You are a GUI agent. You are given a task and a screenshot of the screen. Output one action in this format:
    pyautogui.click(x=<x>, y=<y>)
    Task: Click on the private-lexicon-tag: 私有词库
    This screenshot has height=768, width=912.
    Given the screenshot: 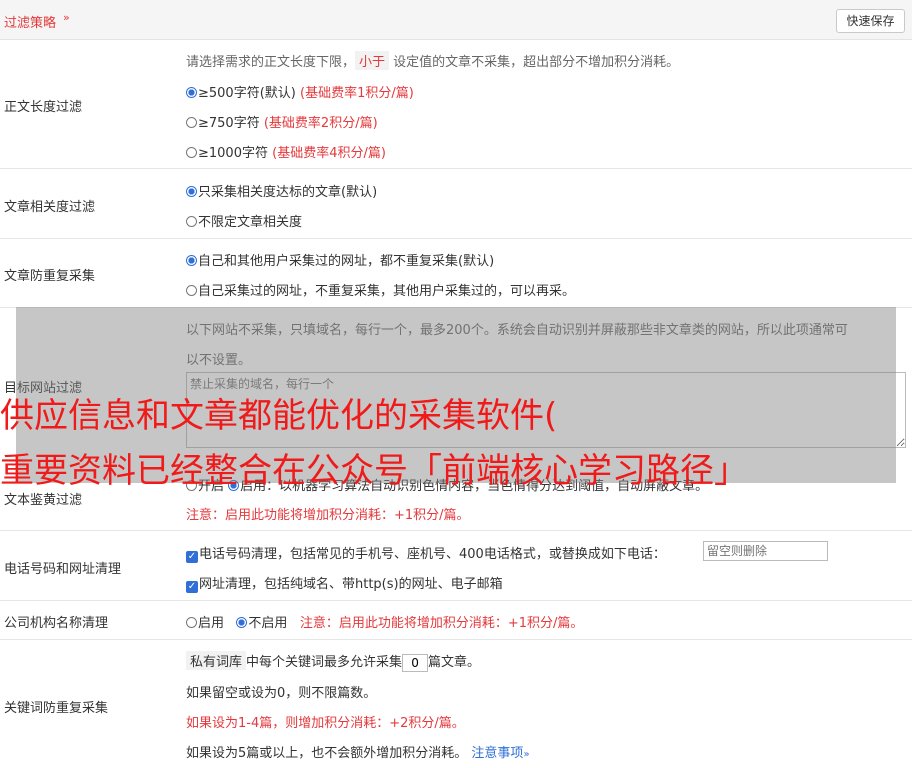 What is the action you would take?
    pyautogui.click(x=216, y=660)
    